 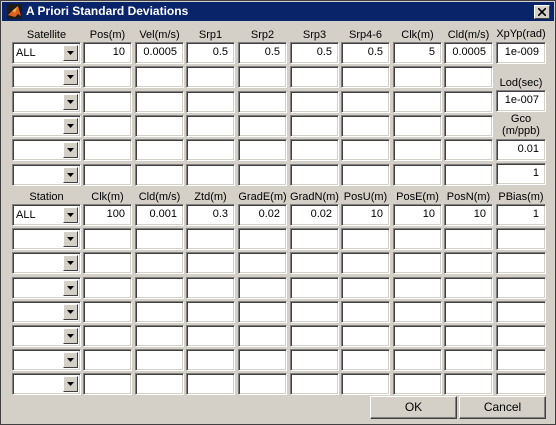 I want to click on sat-value-field: 0.5, so click(x=314, y=53).